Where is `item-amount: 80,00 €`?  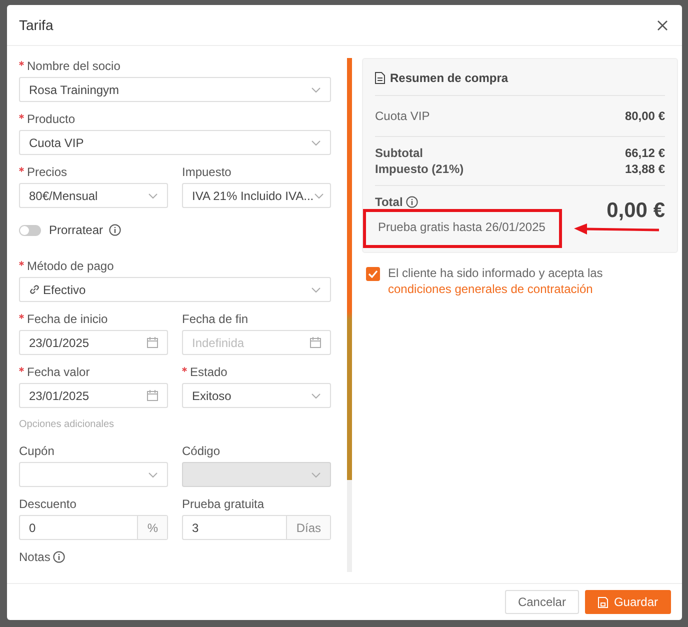
item-amount: 80,00 € is located at coordinates (644, 116).